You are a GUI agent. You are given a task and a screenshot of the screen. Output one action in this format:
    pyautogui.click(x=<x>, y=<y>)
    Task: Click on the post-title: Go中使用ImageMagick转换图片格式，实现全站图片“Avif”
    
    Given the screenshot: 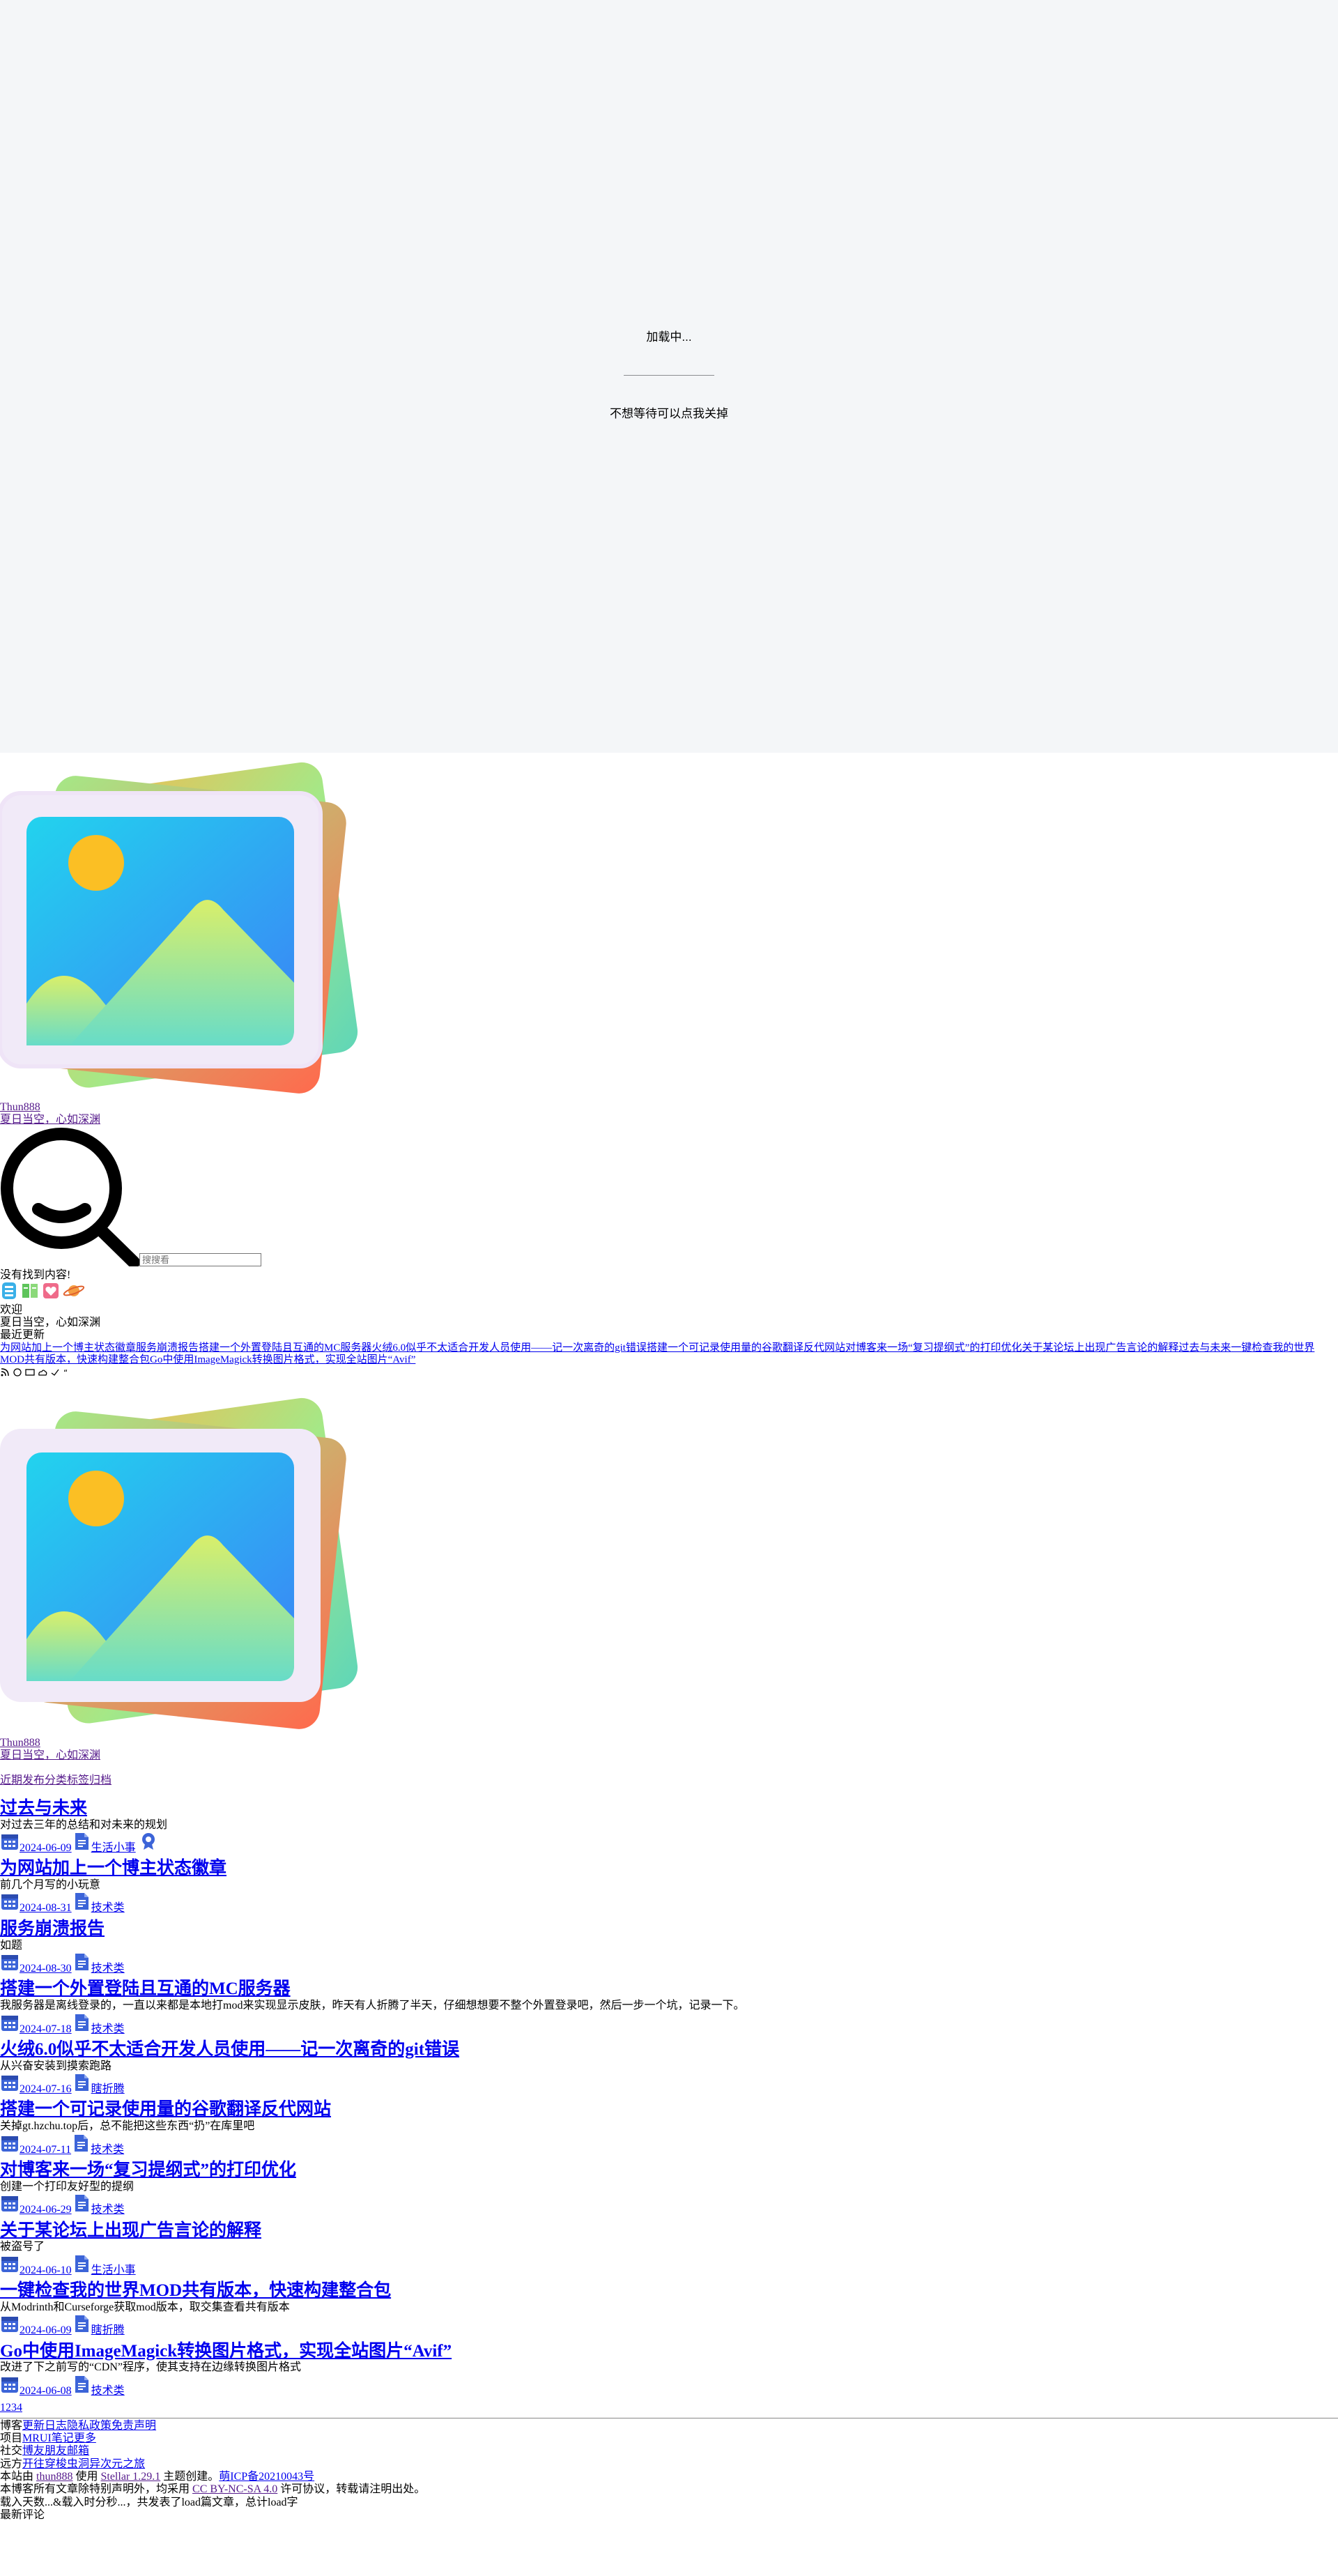 What is the action you would take?
    pyautogui.click(x=226, y=2351)
    